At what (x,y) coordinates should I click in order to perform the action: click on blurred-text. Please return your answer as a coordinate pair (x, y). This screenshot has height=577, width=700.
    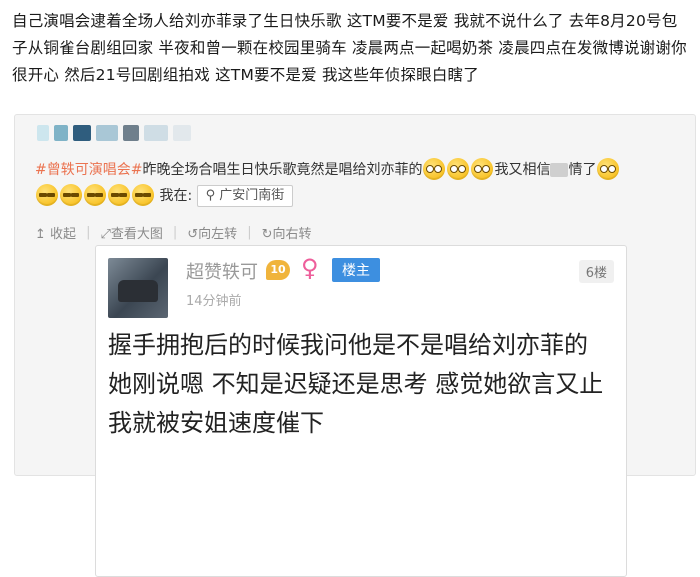
    Looking at the image, I should click on (559, 170).